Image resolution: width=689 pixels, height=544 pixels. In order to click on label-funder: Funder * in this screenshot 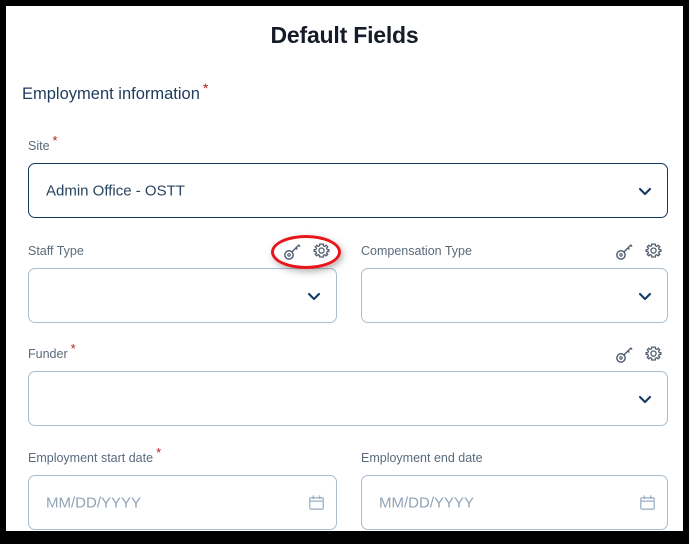, I will do `click(52, 351)`.